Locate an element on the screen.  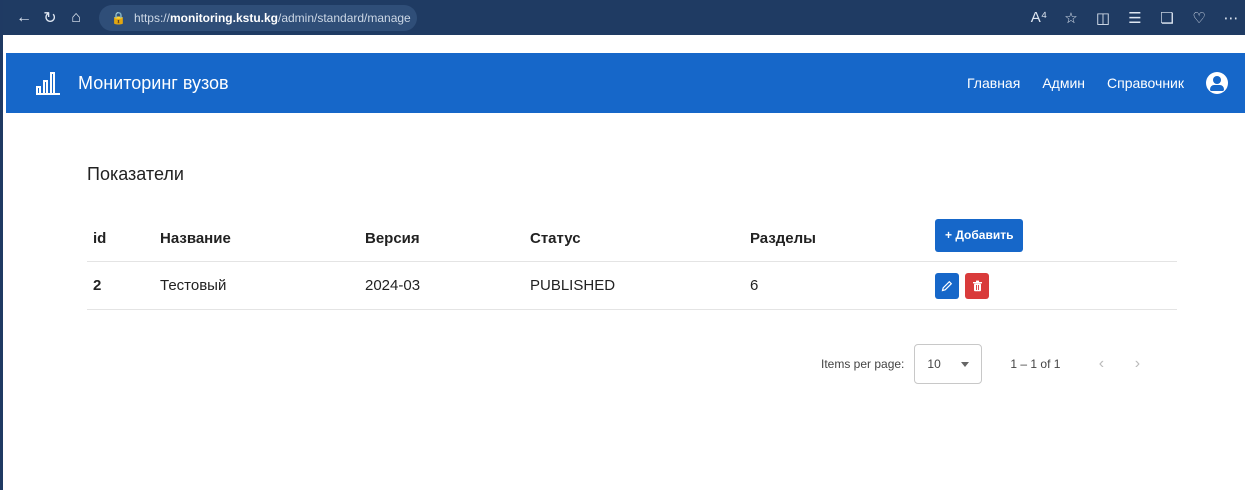
lock-icon: 🔒 is located at coordinates (118, 17).